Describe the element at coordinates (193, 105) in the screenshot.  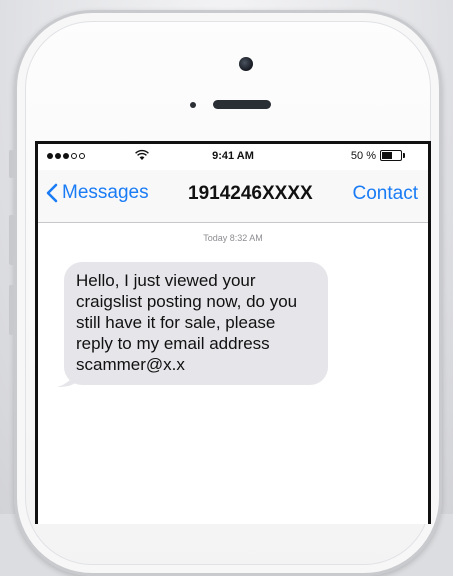
I see `proximity-sensor` at that location.